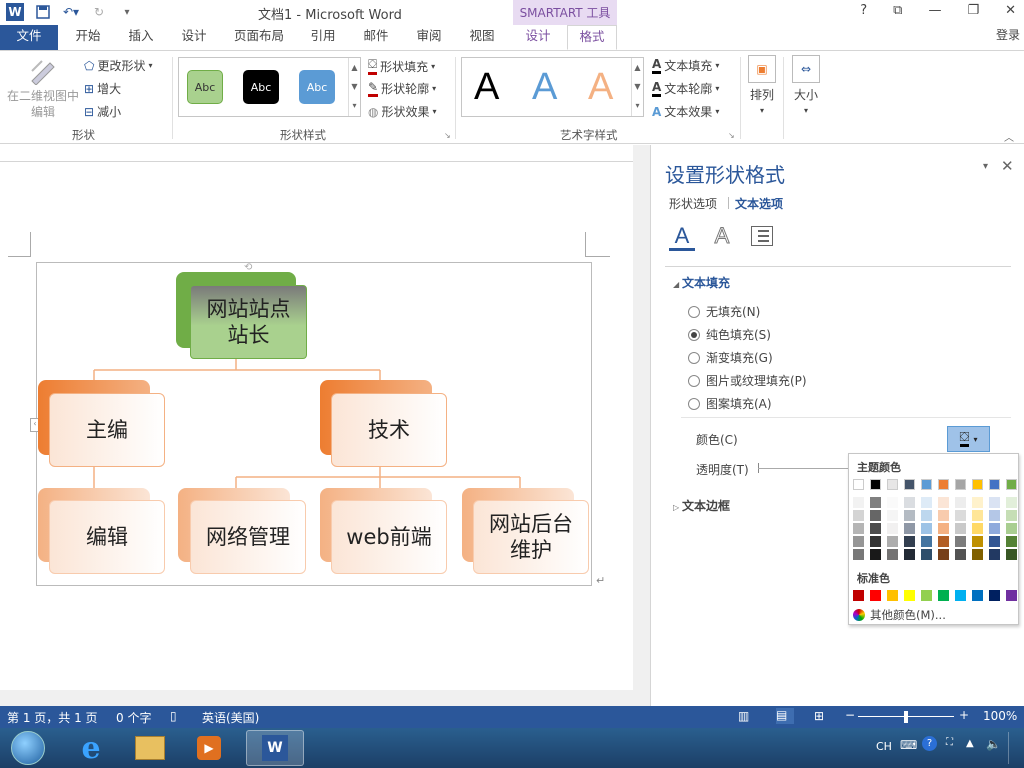 The width and height of the screenshot is (1024, 768). Describe the element at coordinates (685, 88) in the screenshot. I see `text-outline-button: A 文本轮廓 ▾` at that location.